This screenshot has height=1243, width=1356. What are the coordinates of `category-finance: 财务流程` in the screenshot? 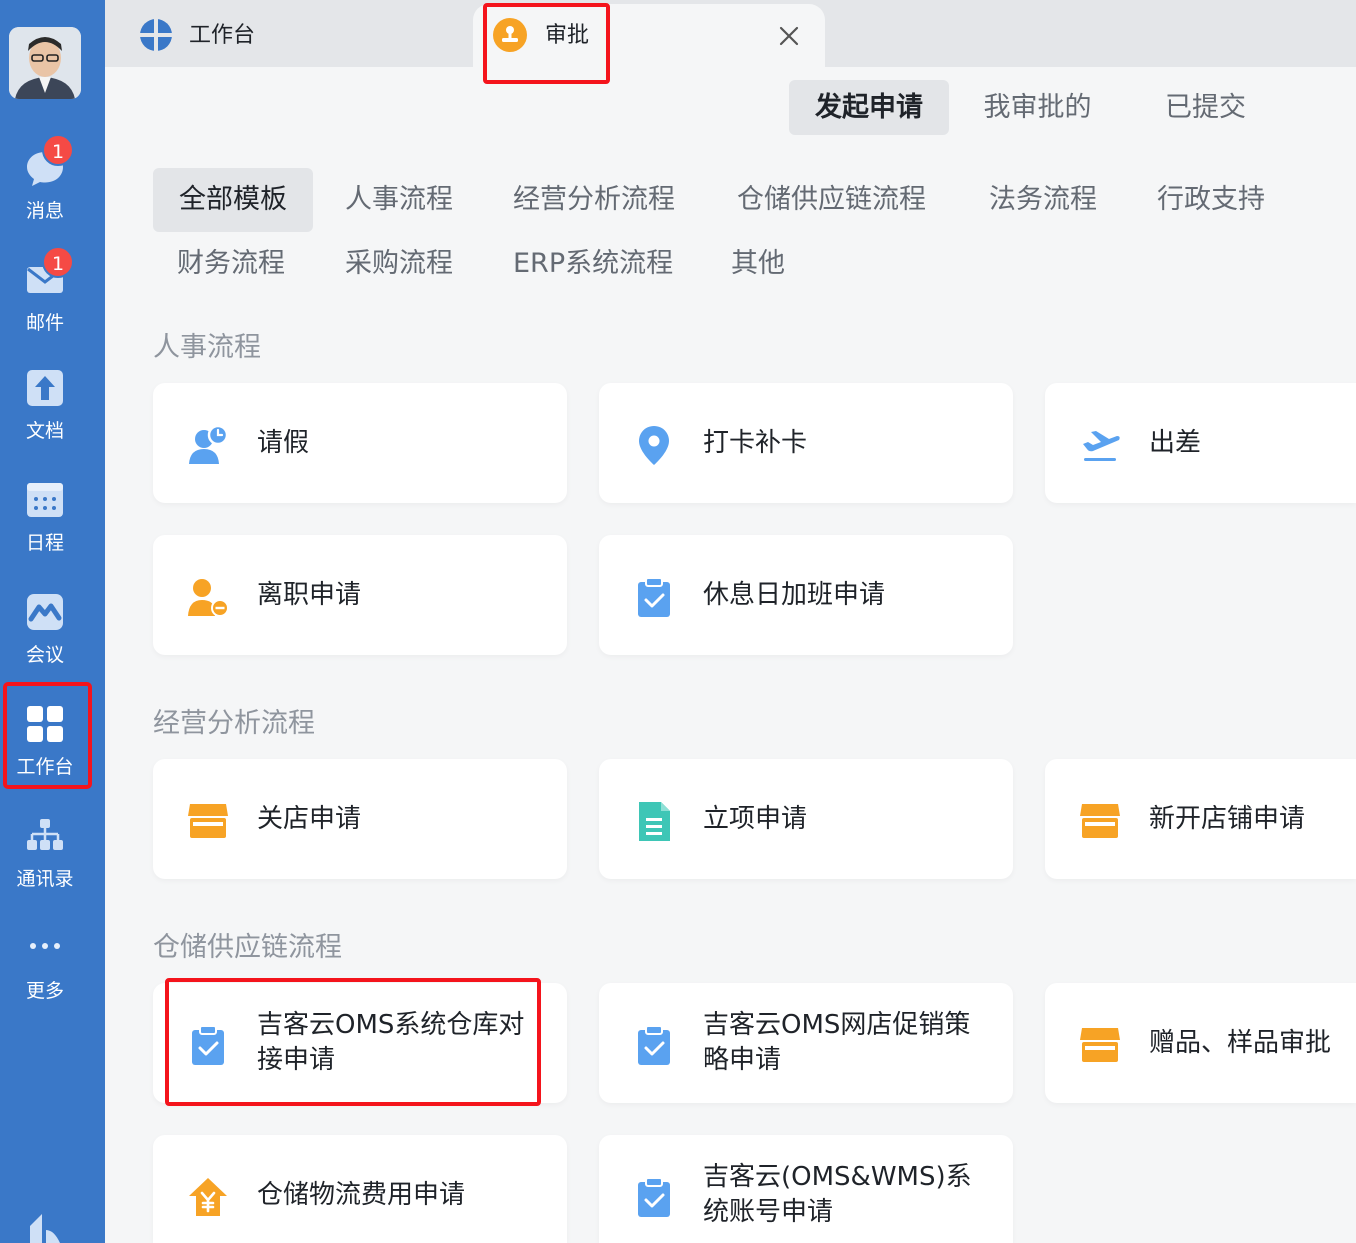 It's located at (231, 264).